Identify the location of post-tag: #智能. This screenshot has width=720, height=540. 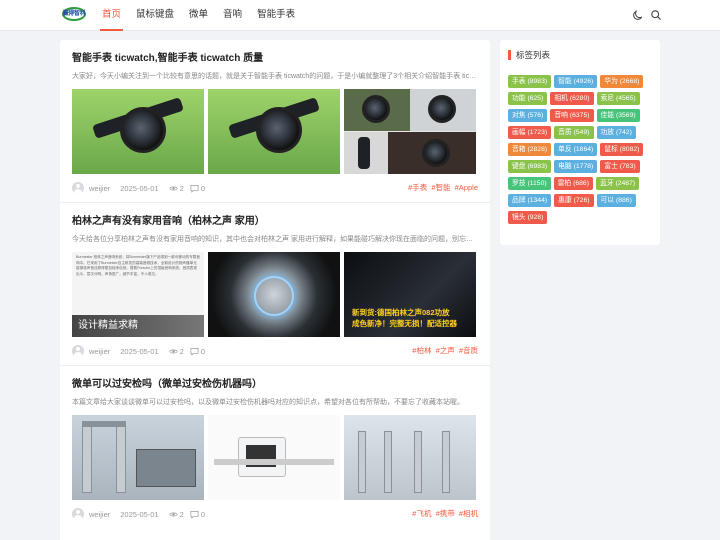
(440, 187).